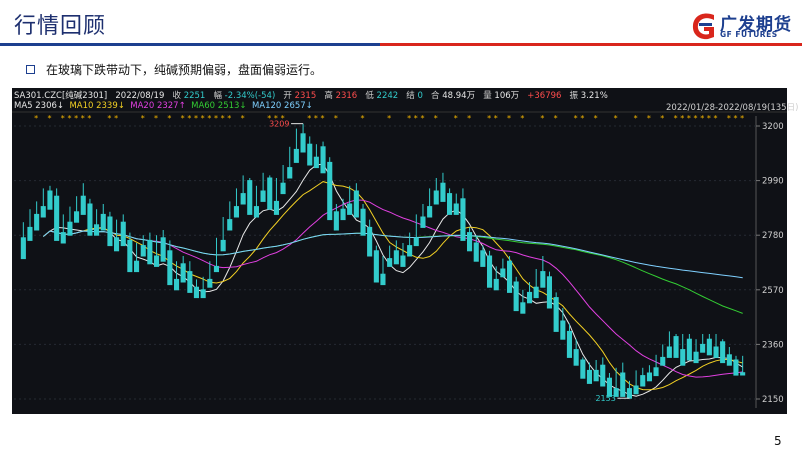 Image resolution: width=802 pixels, height=451 pixels. Describe the element at coordinates (544, 96) in the screenshot. I see `quote-oi-change: +36796` at that location.